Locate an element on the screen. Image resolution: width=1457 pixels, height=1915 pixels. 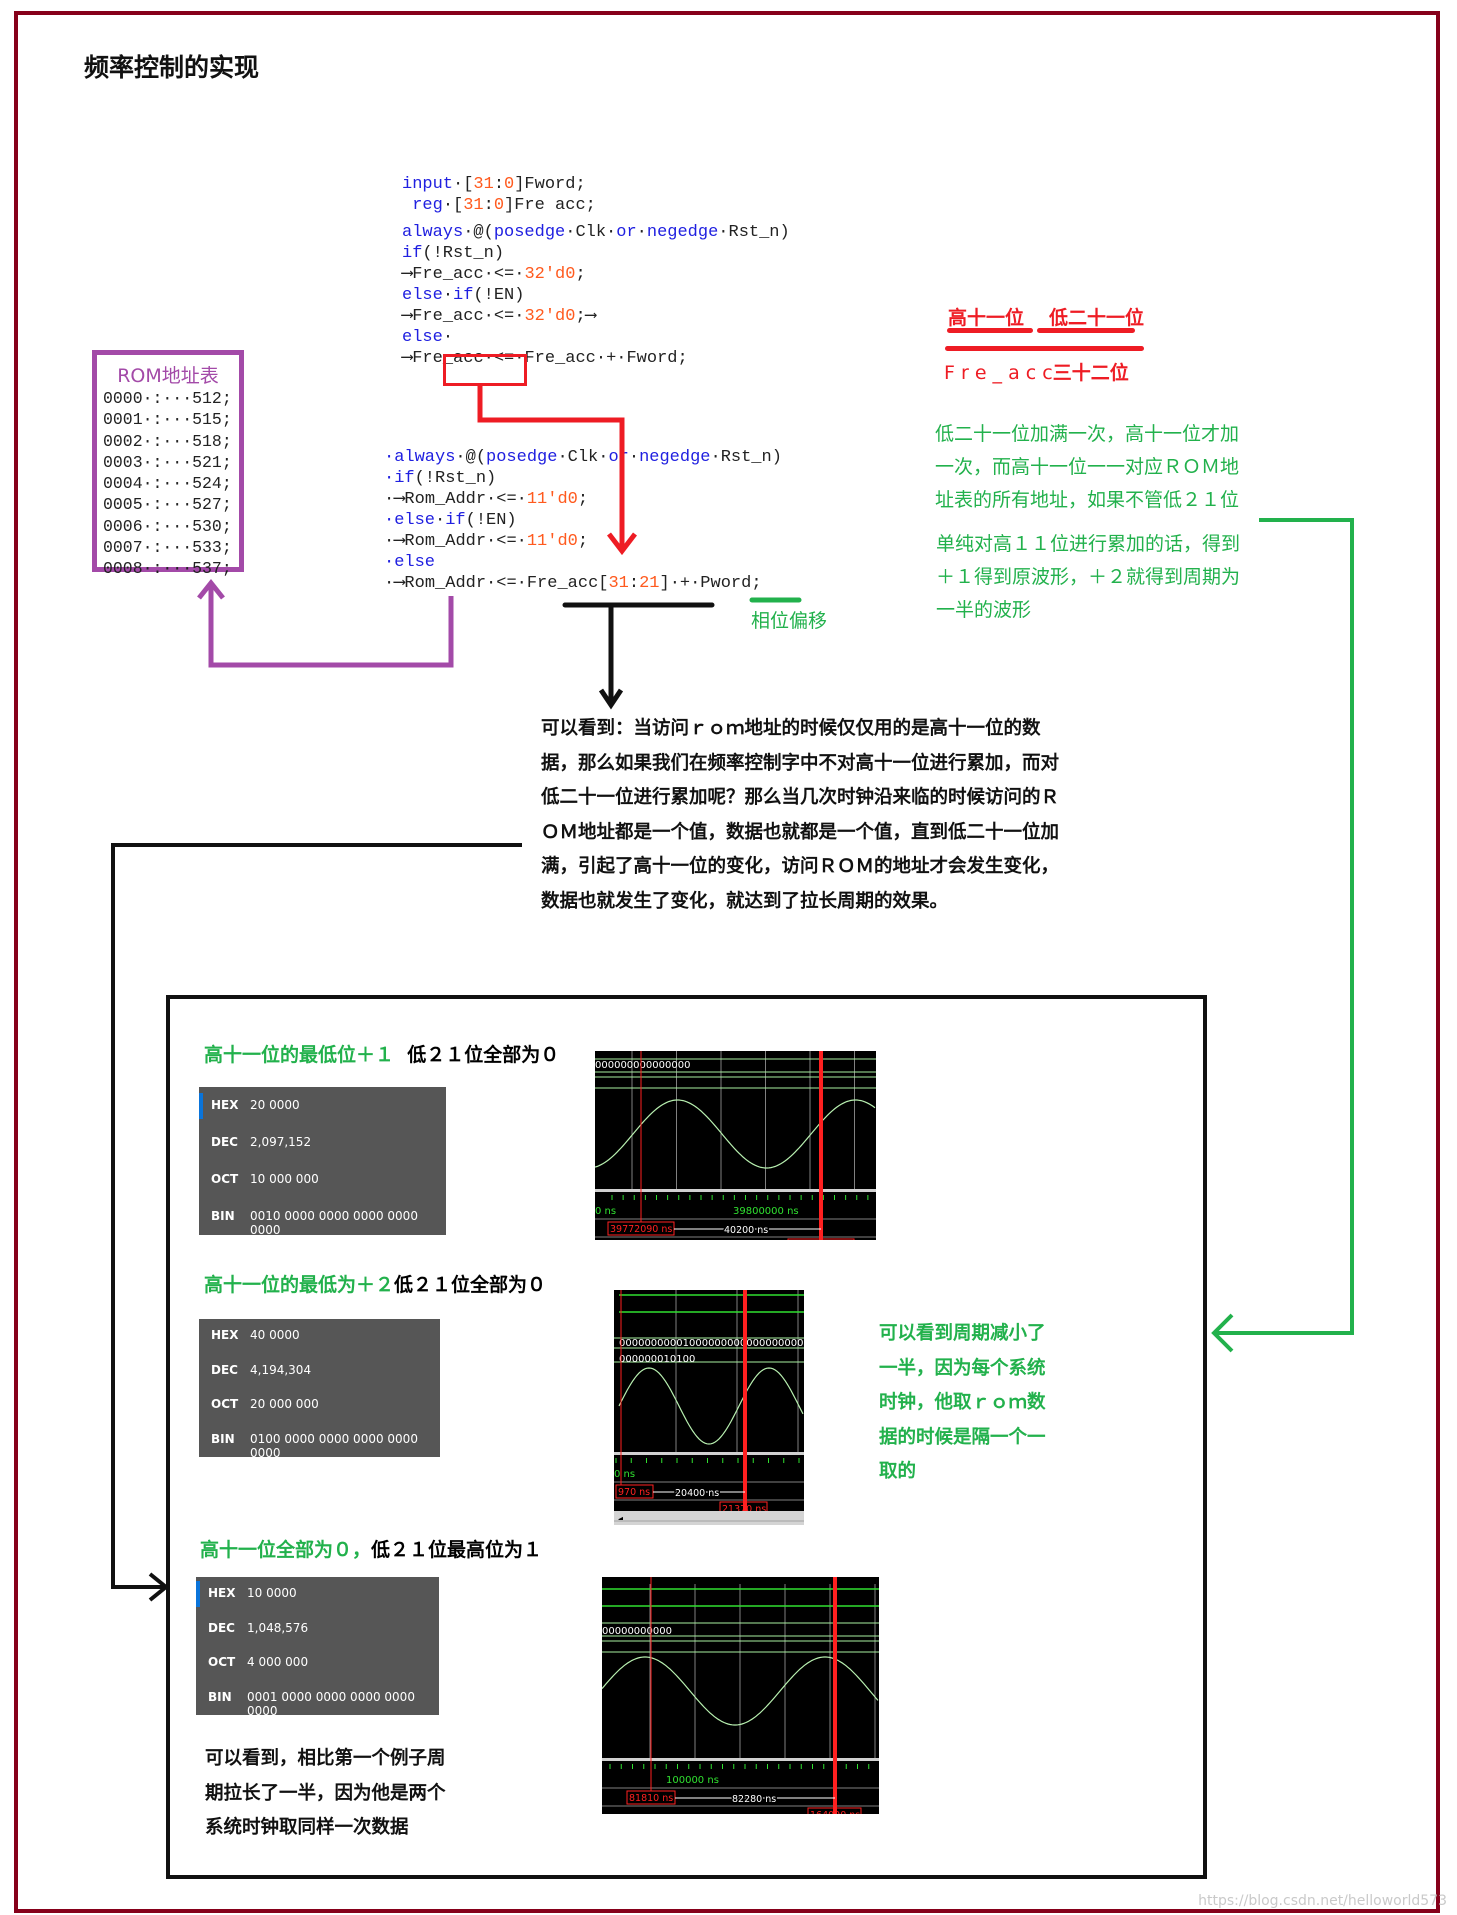
text-line: ＯＭ地址都是一个值，数据也就都是一个值，直到低二十一位加 is located at coordinates (800, 832).